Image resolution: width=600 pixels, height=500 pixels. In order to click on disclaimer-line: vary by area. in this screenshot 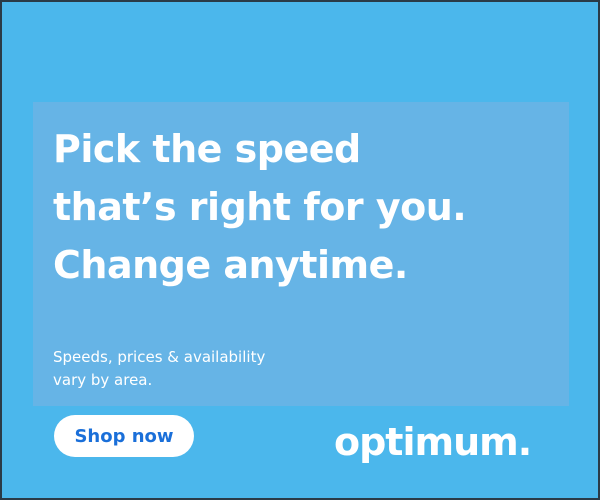, I will do `click(103, 380)`.